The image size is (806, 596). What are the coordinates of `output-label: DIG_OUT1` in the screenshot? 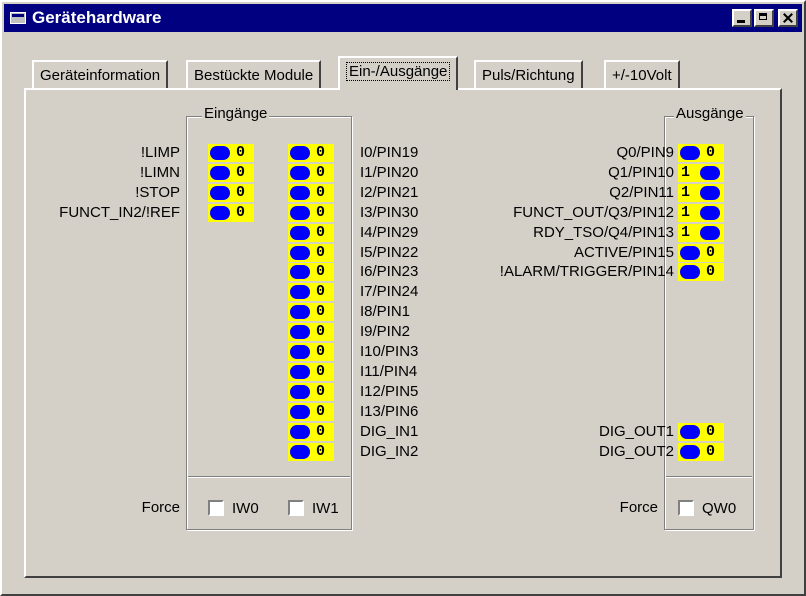 It's located at (636, 431).